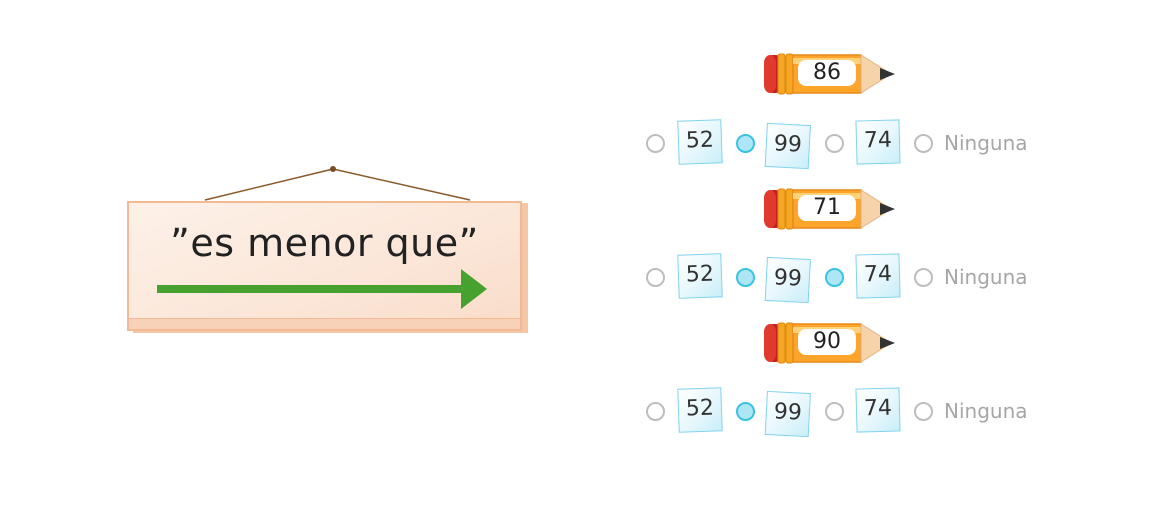 This screenshot has height=505, width=1176. I want to click on options-row-1: 52 99 74 Ninguna, so click(844, 144).